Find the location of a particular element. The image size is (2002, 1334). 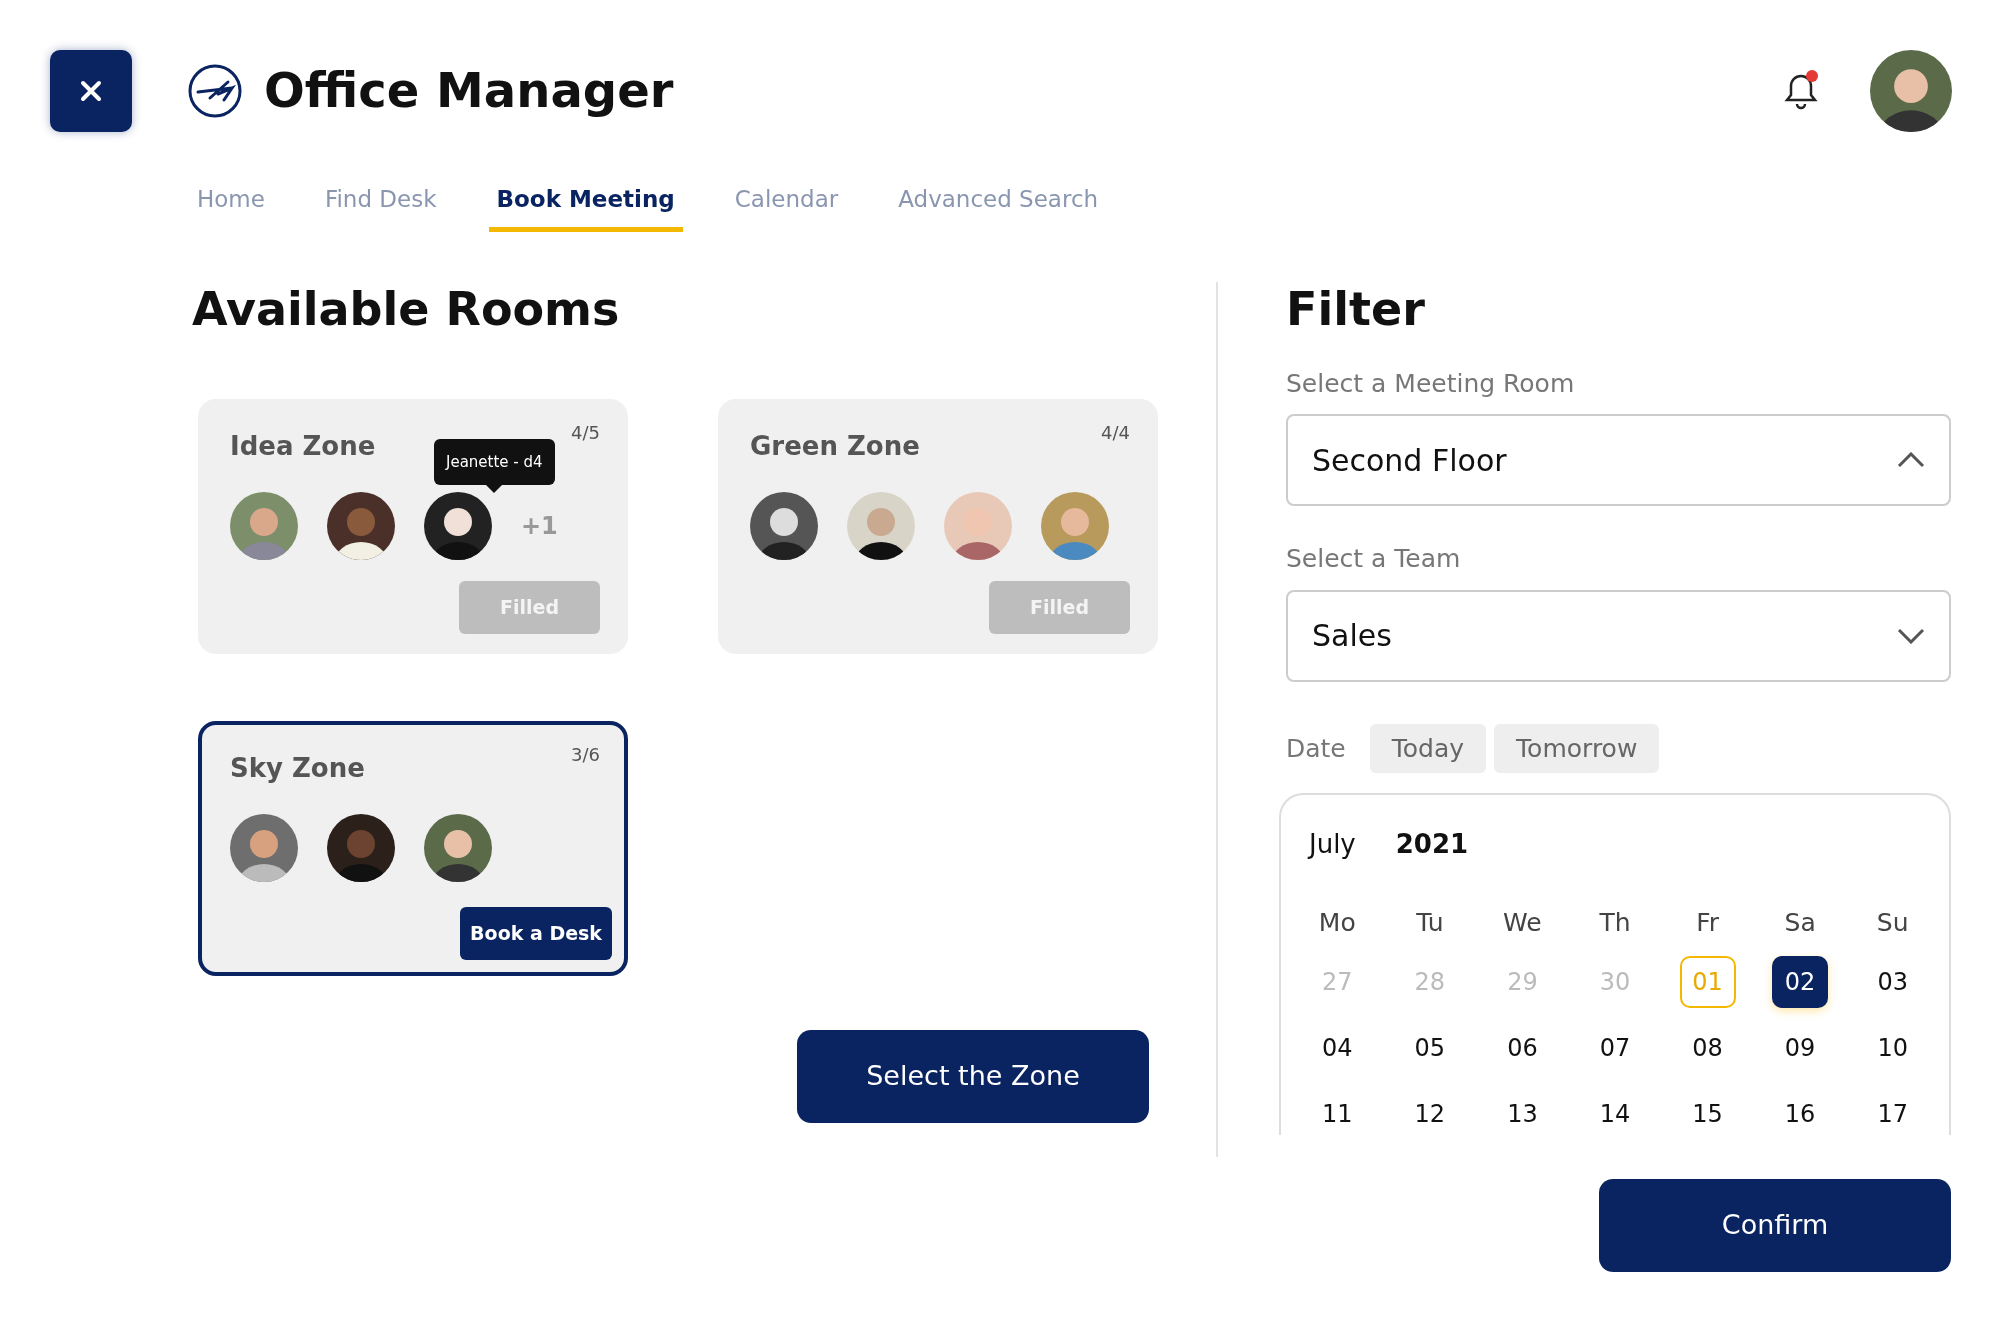

calendar-day: 03 is located at coordinates (1892, 981).